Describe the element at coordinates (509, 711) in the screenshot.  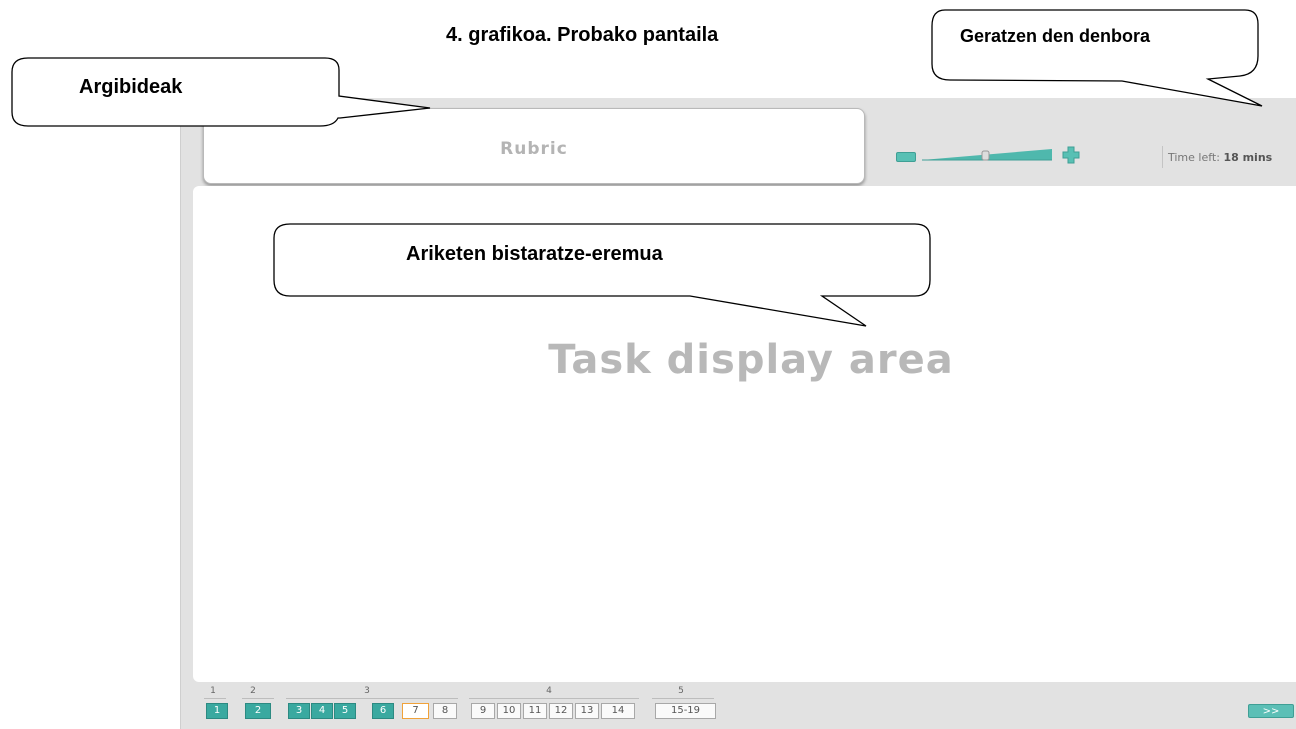
I see `nav-question-button: 10` at that location.